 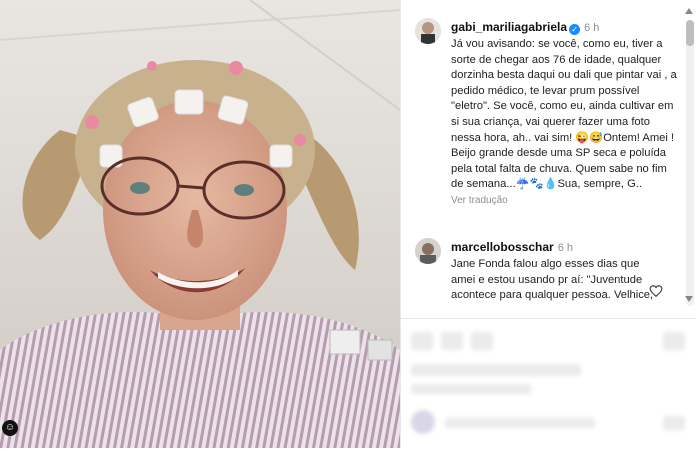 I want to click on blurred-actions-area, so click(x=549, y=385).